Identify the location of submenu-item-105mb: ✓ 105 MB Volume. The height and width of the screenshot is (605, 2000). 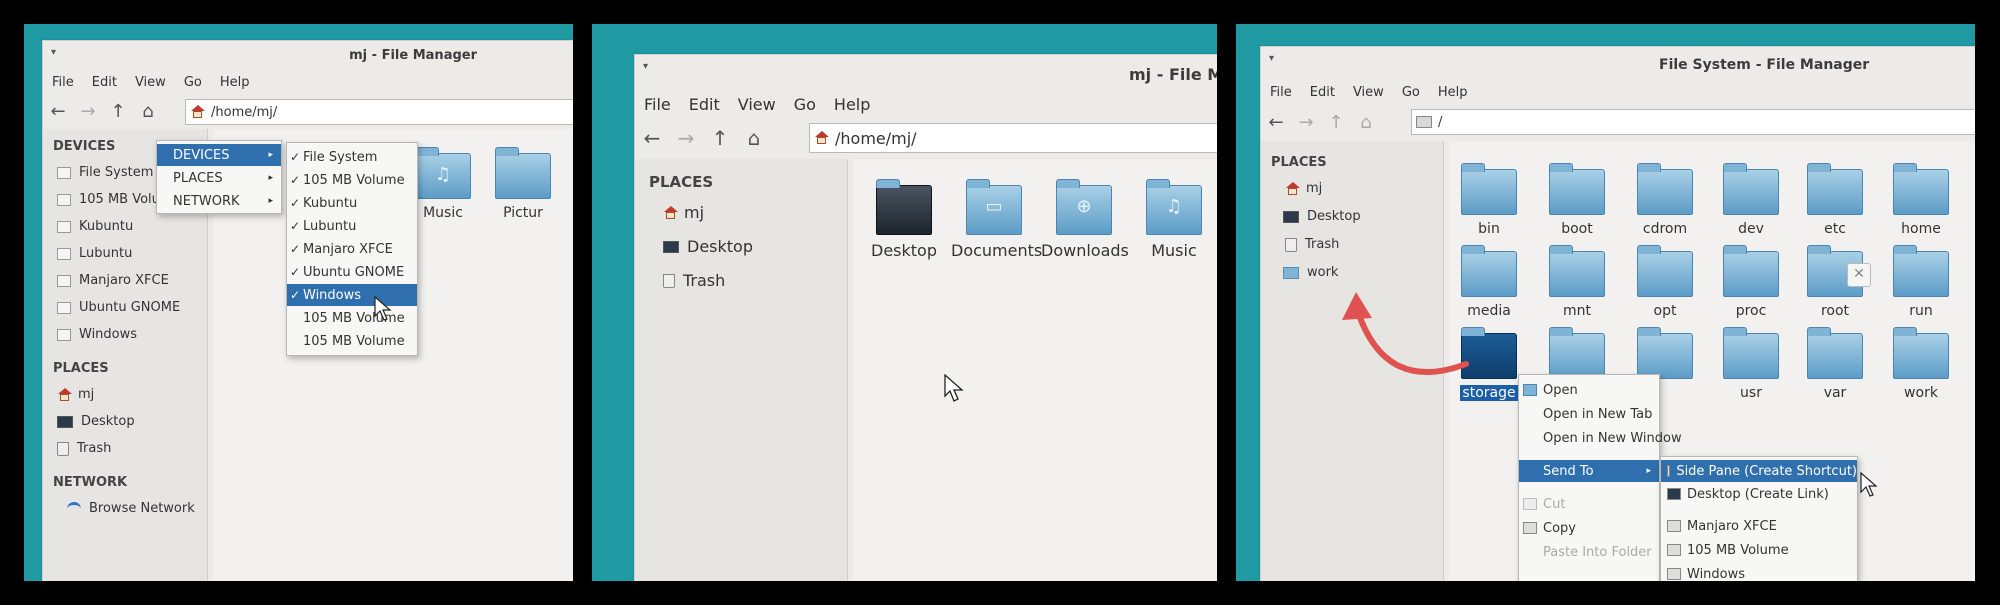
(352, 180).